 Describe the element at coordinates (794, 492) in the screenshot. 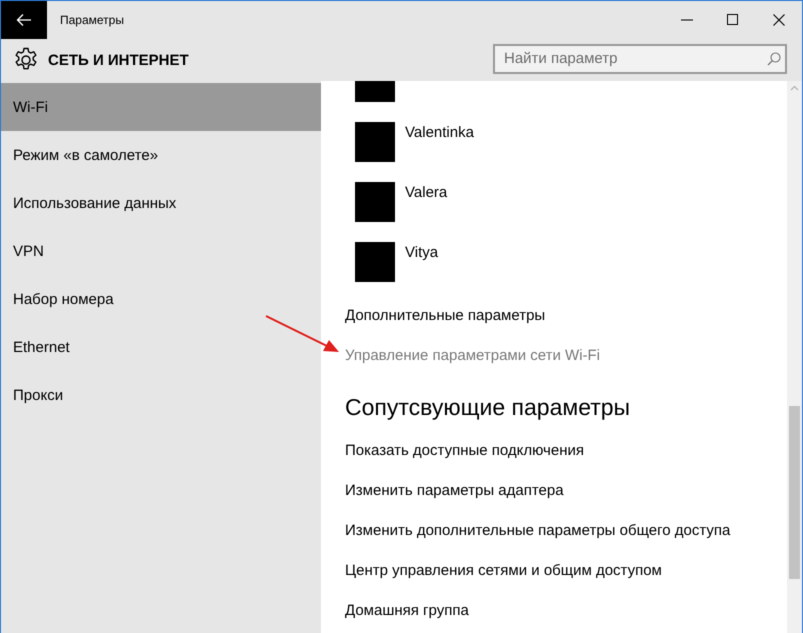

I see `scrollbar-thumb` at that location.